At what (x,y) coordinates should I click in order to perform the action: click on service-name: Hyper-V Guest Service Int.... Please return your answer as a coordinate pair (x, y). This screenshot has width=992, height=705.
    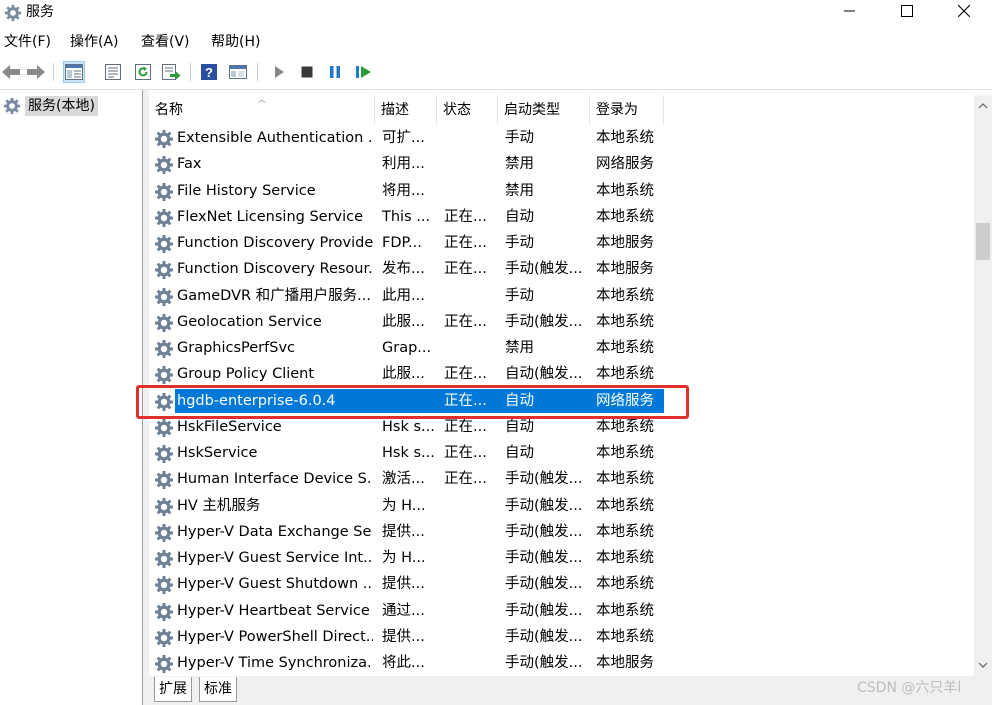
    Looking at the image, I should click on (275, 558).